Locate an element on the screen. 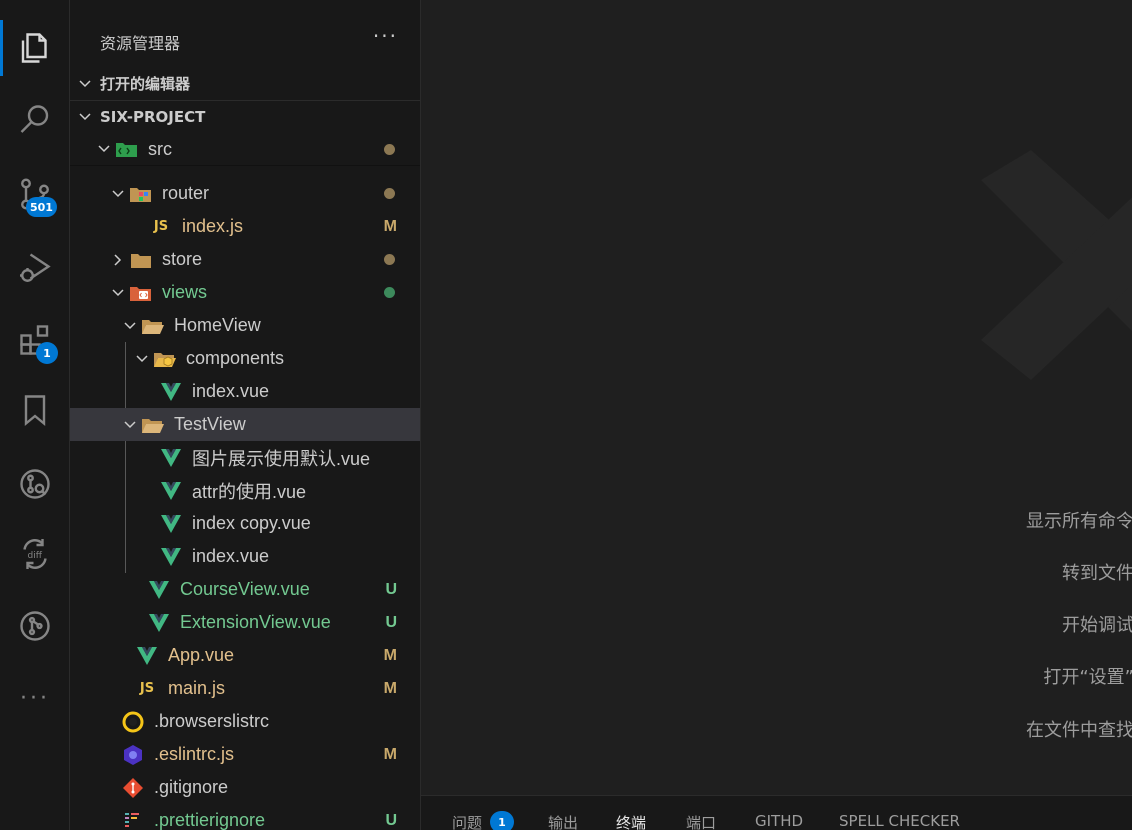 Image resolution: width=1132 pixels, height=830 pixels. project-section: SIX-PROJECT is located at coordinates (245, 116).